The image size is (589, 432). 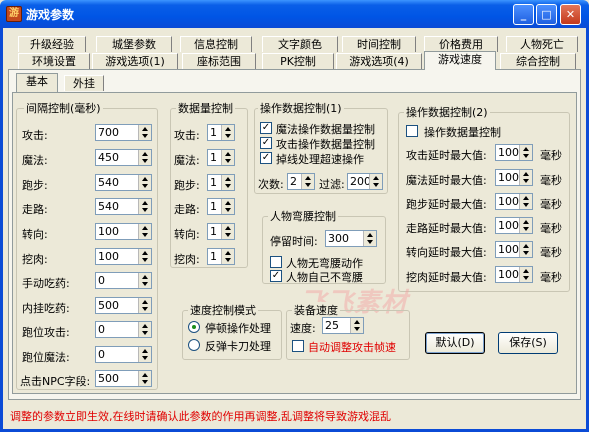 What do you see at coordinates (221, 132) in the screenshot?
I see `attack-count-input: 1` at bounding box center [221, 132].